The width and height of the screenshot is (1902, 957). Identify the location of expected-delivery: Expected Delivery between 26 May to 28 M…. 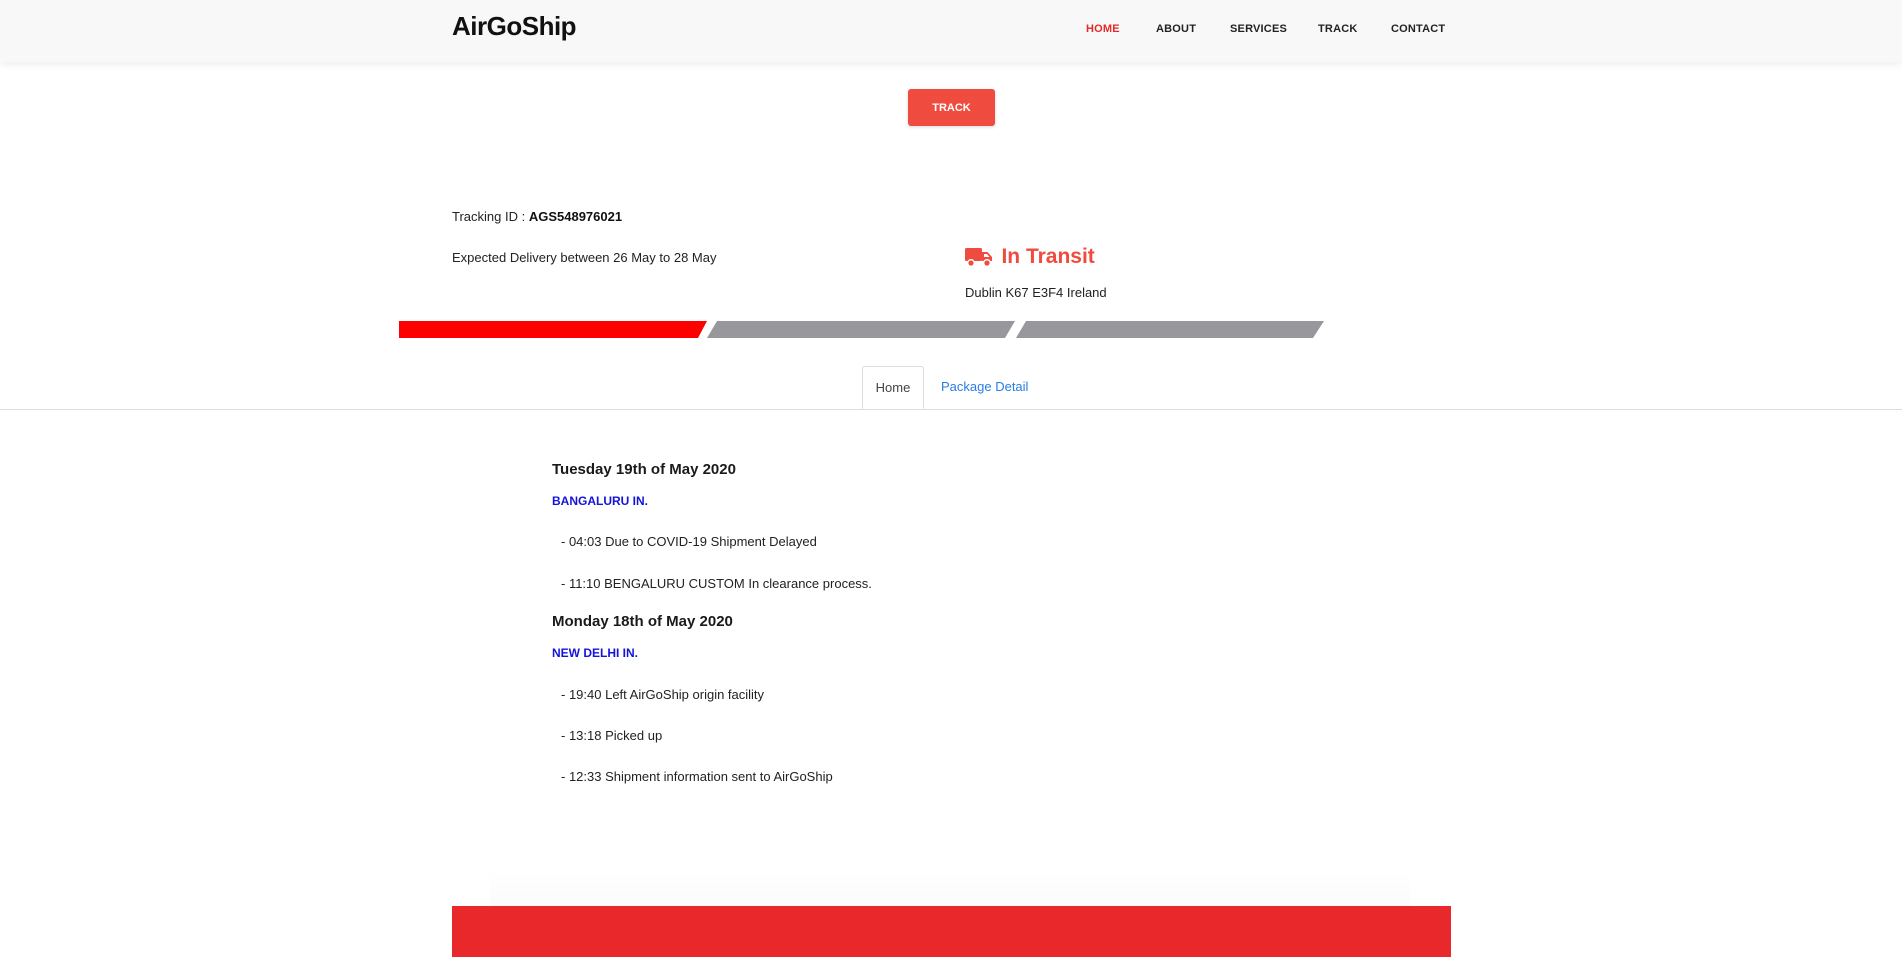
(584, 257).